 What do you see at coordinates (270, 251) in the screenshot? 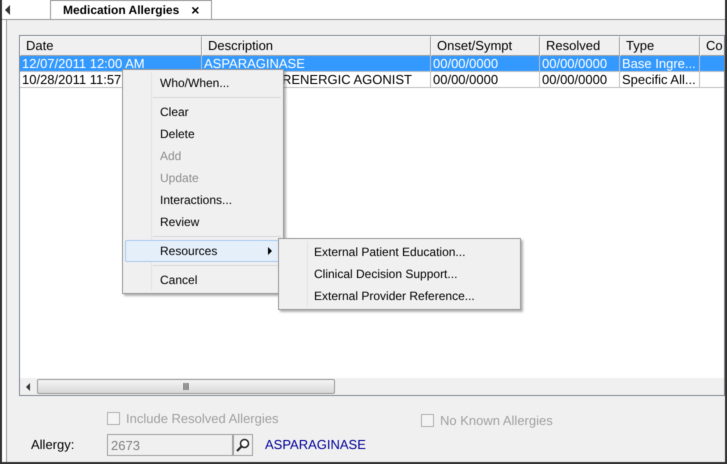
I see `submenu-arrow-icon` at bounding box center [270, 251].